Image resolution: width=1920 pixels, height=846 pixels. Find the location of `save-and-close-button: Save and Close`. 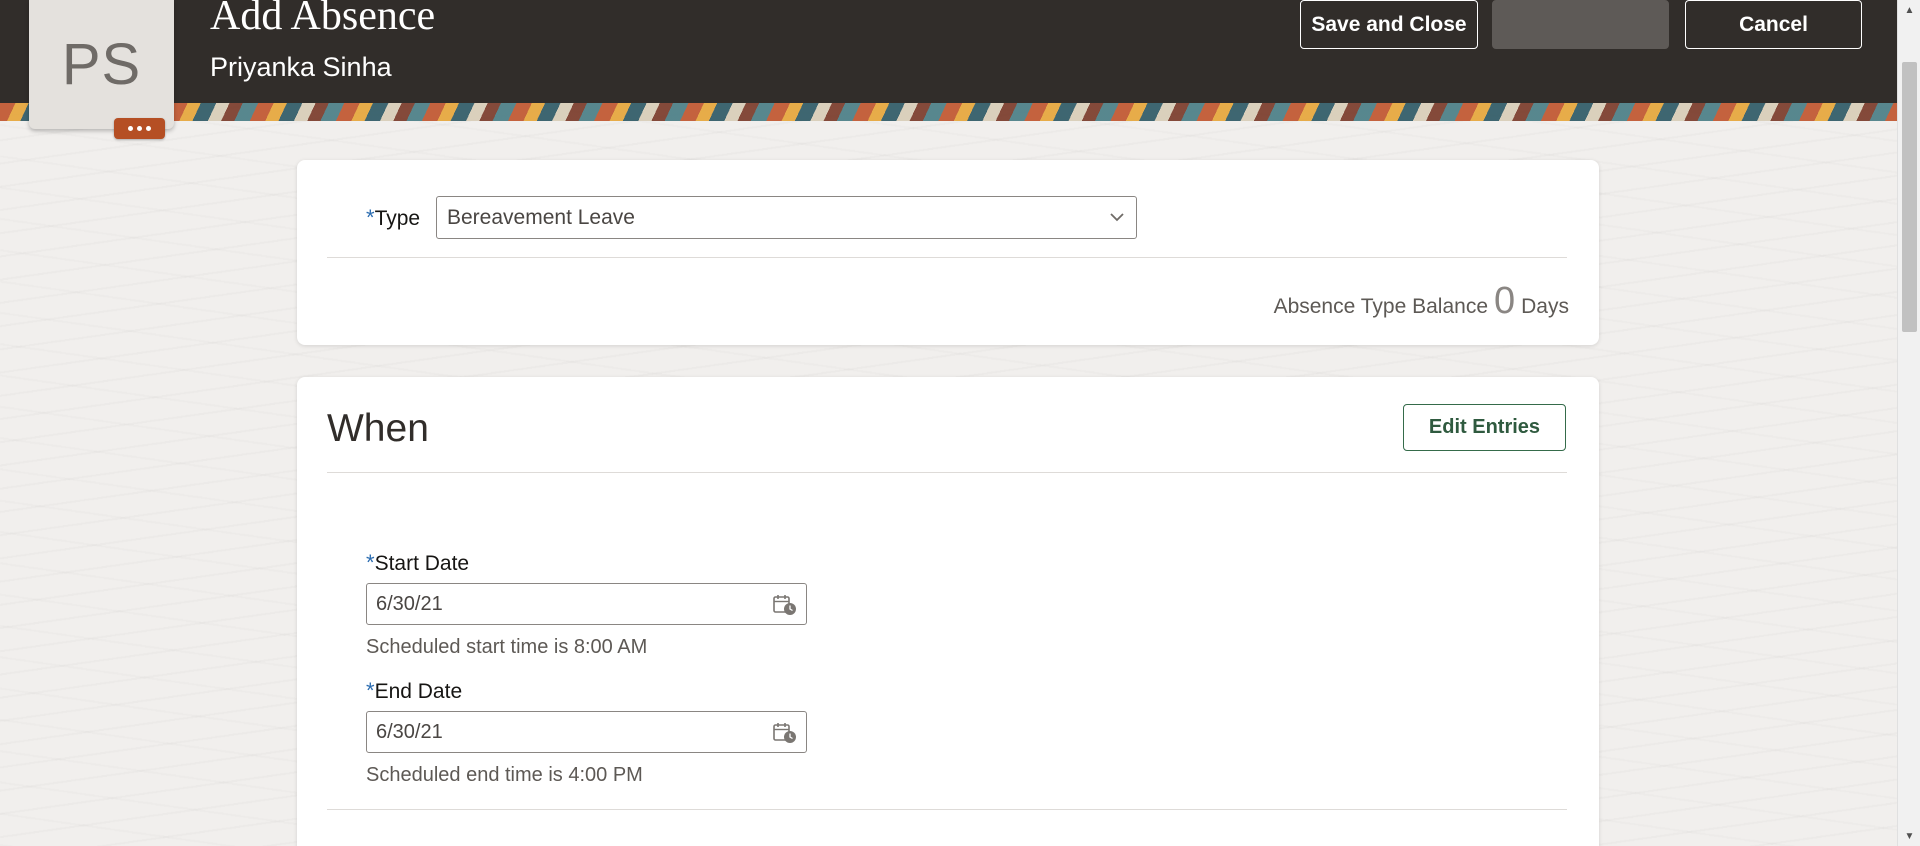

save-and-close-button: Save and Close is located at coordinates (1389, 24).